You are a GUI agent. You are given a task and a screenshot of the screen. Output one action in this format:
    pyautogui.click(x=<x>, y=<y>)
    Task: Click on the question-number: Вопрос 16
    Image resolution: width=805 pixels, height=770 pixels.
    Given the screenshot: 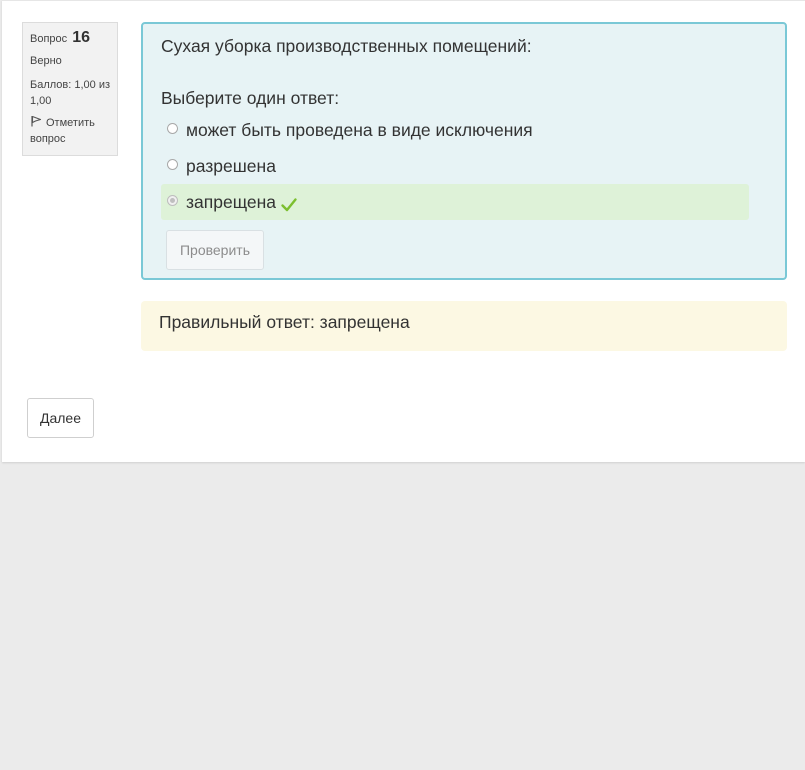 What is the action you would take?
    pyautogui.click(x=73, y=38)
    